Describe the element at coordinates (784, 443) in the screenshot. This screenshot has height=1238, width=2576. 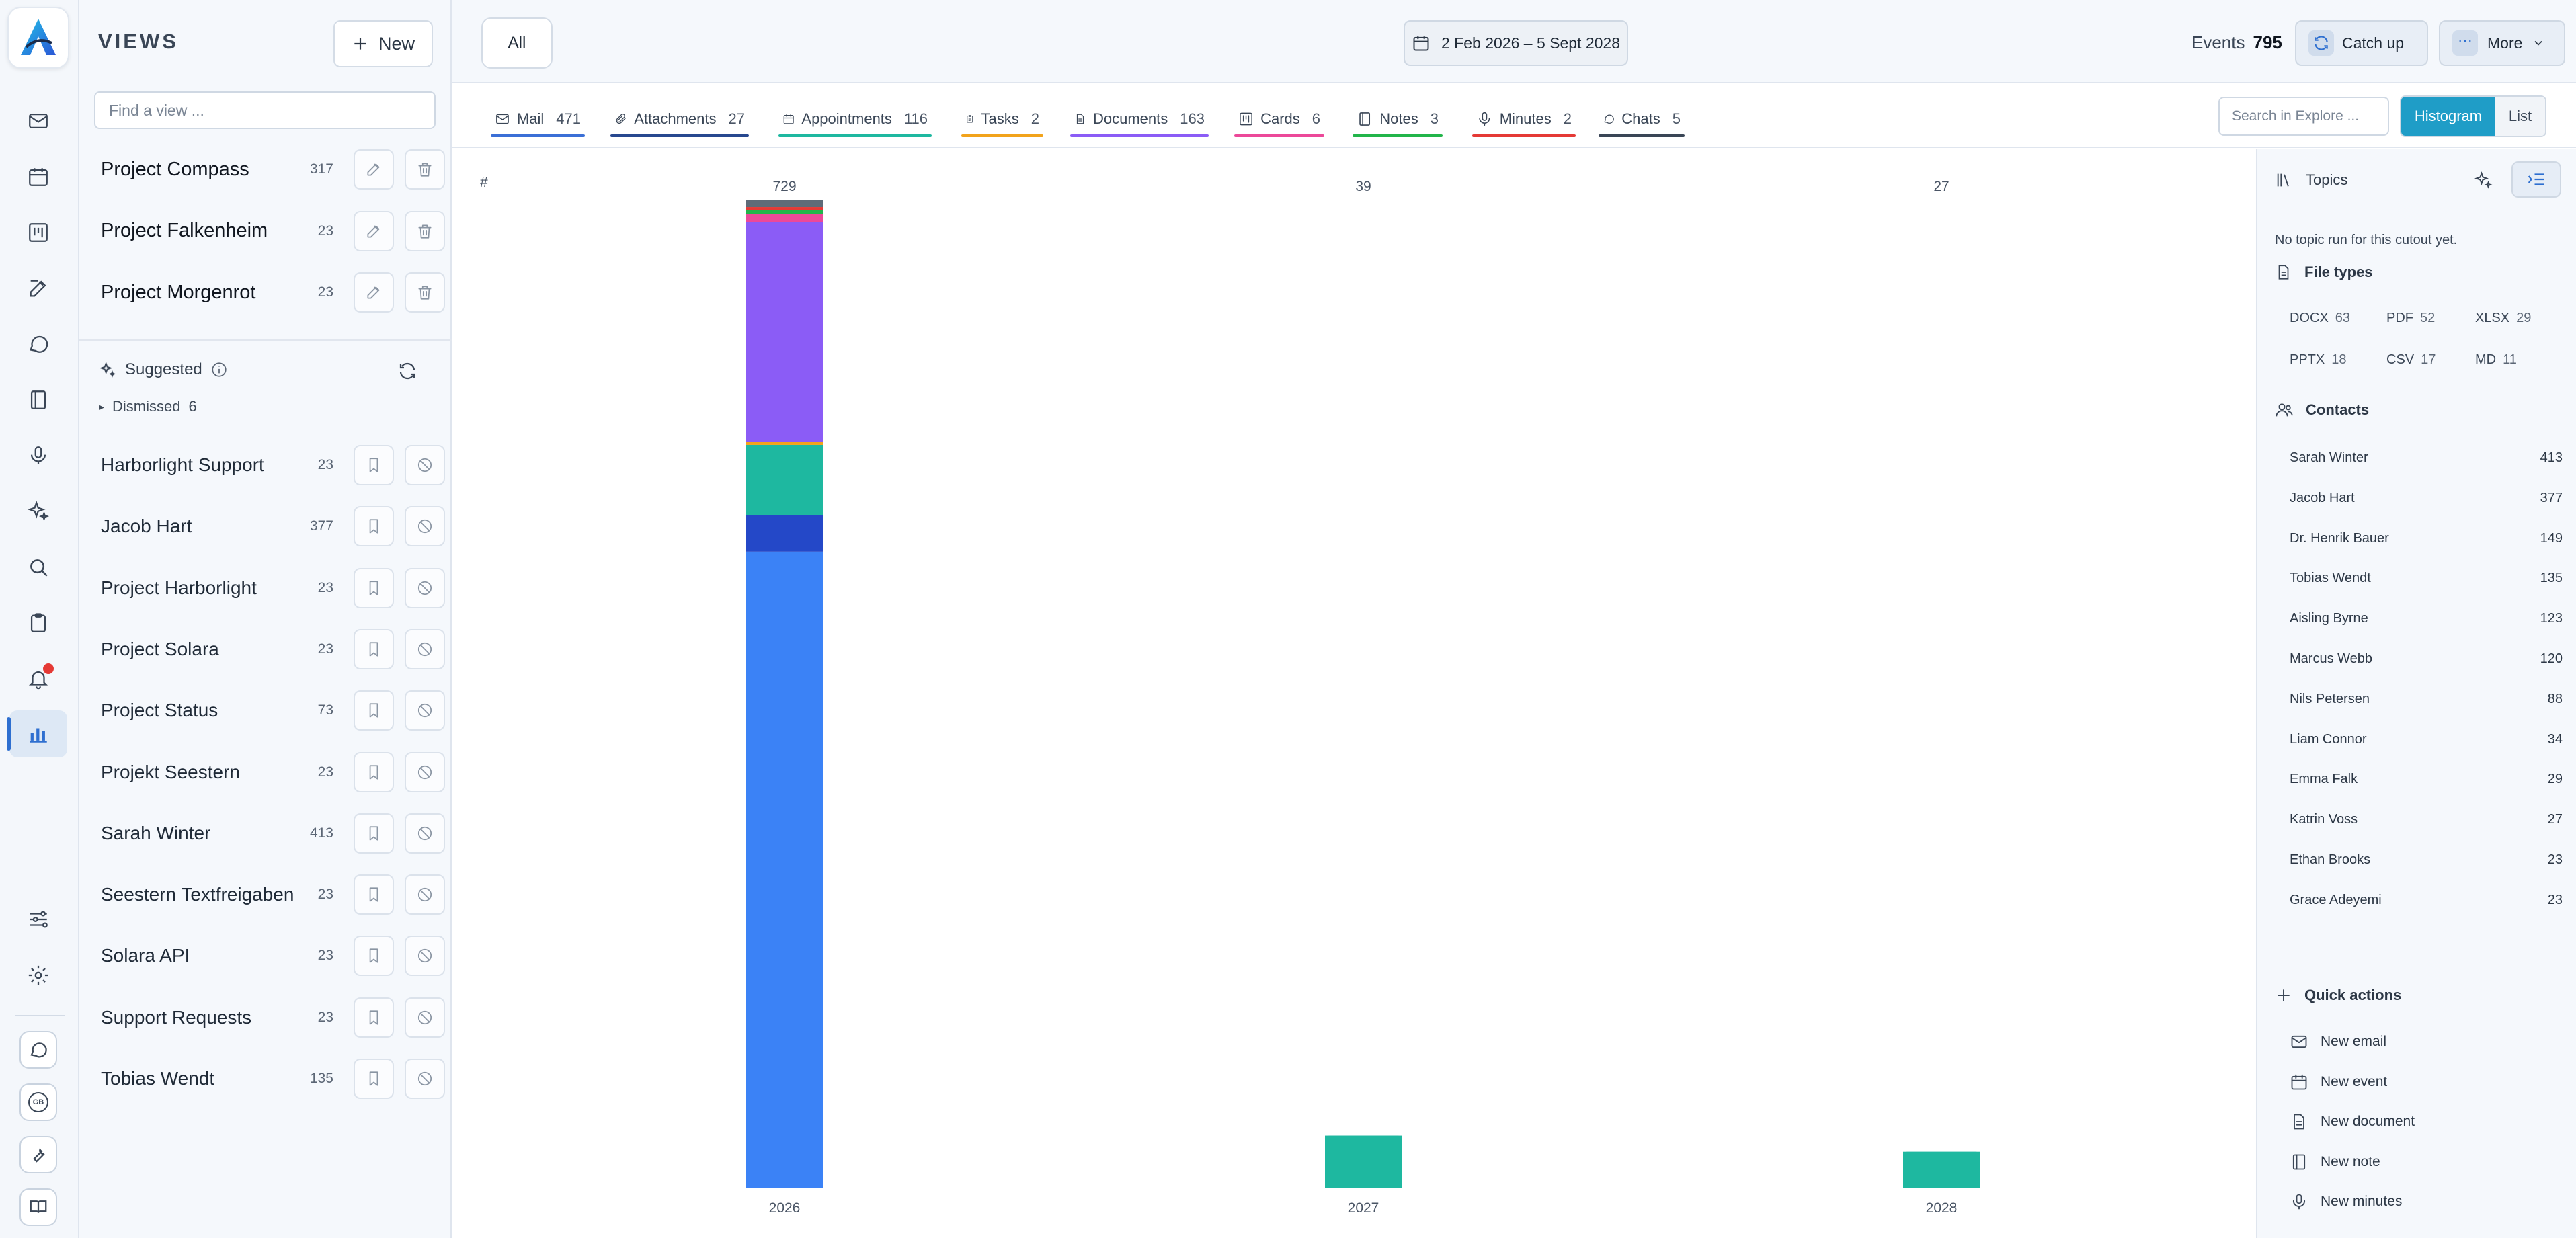
I see `bar-segment-tasks` at that location.